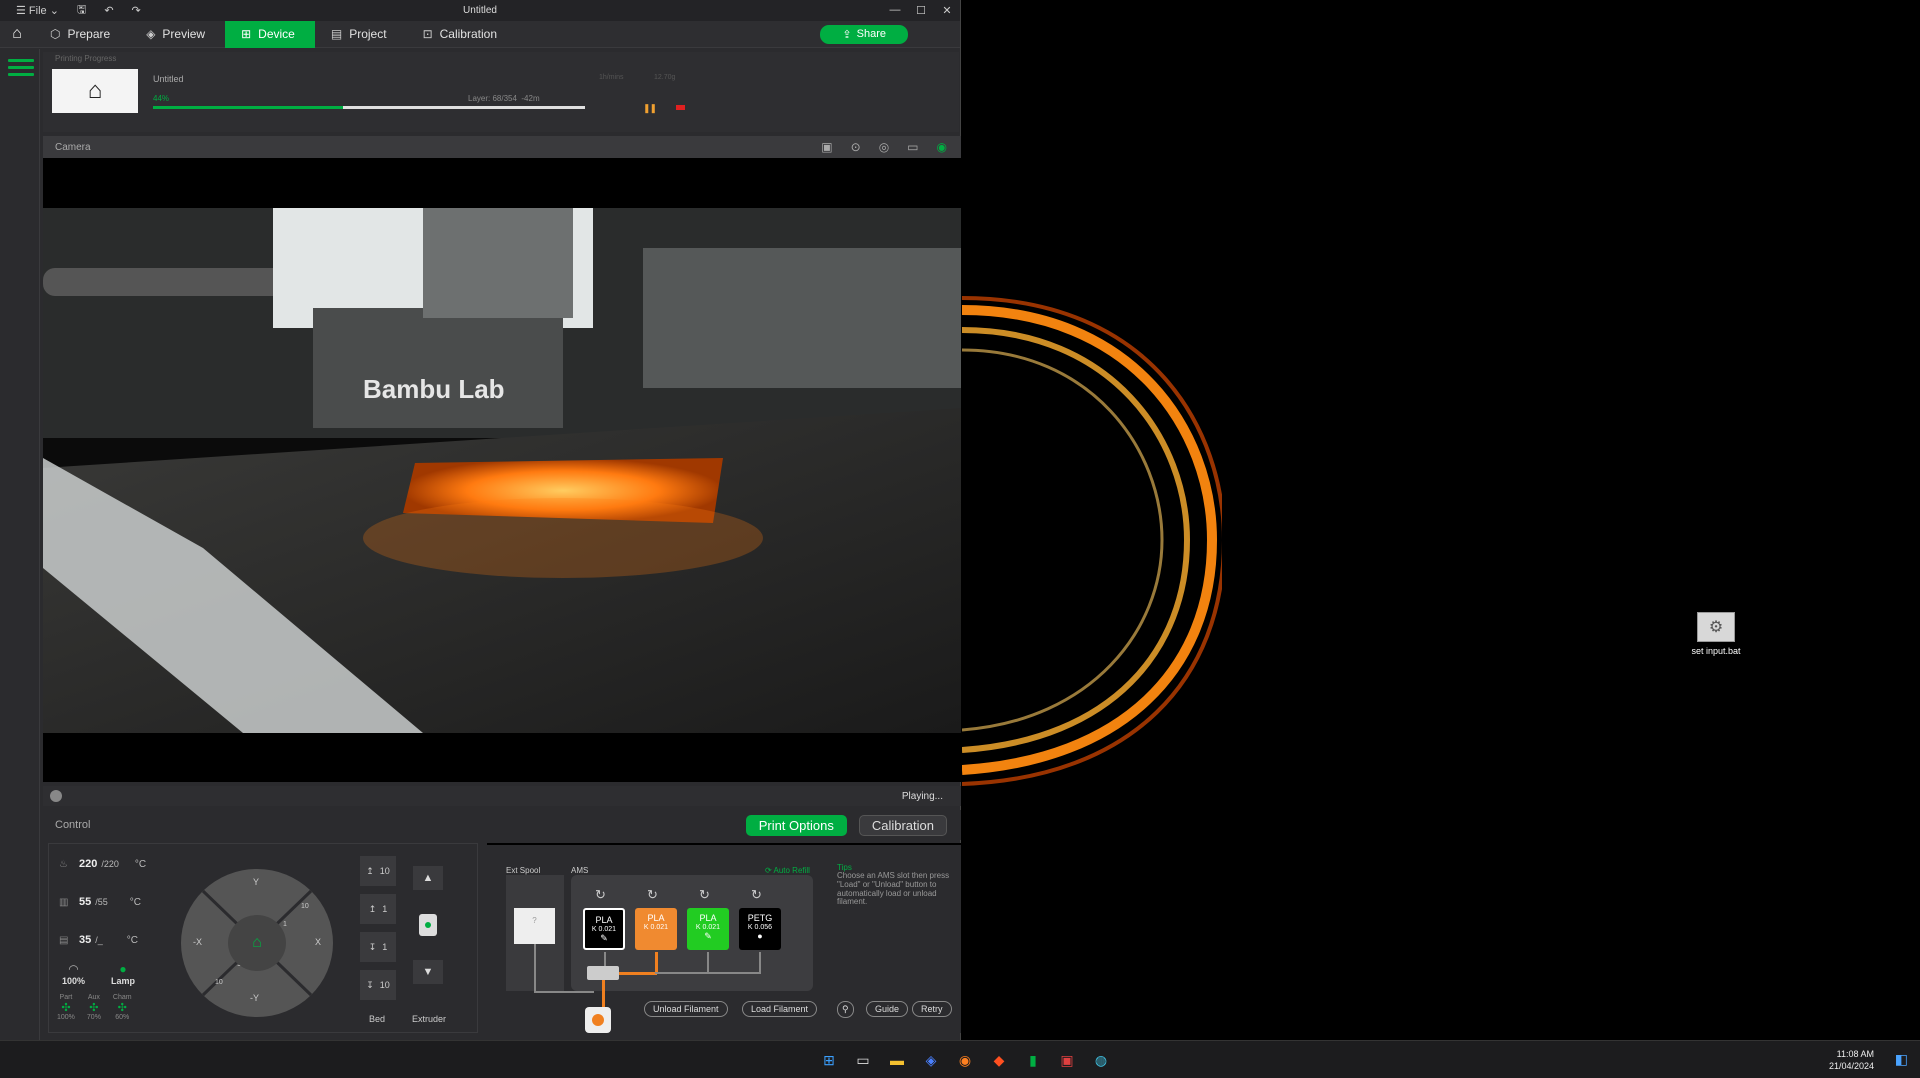  Describe the element at coordinates (123, 974) in the screenshot. I see `lamp-toggle: ● Lamp` at that location.